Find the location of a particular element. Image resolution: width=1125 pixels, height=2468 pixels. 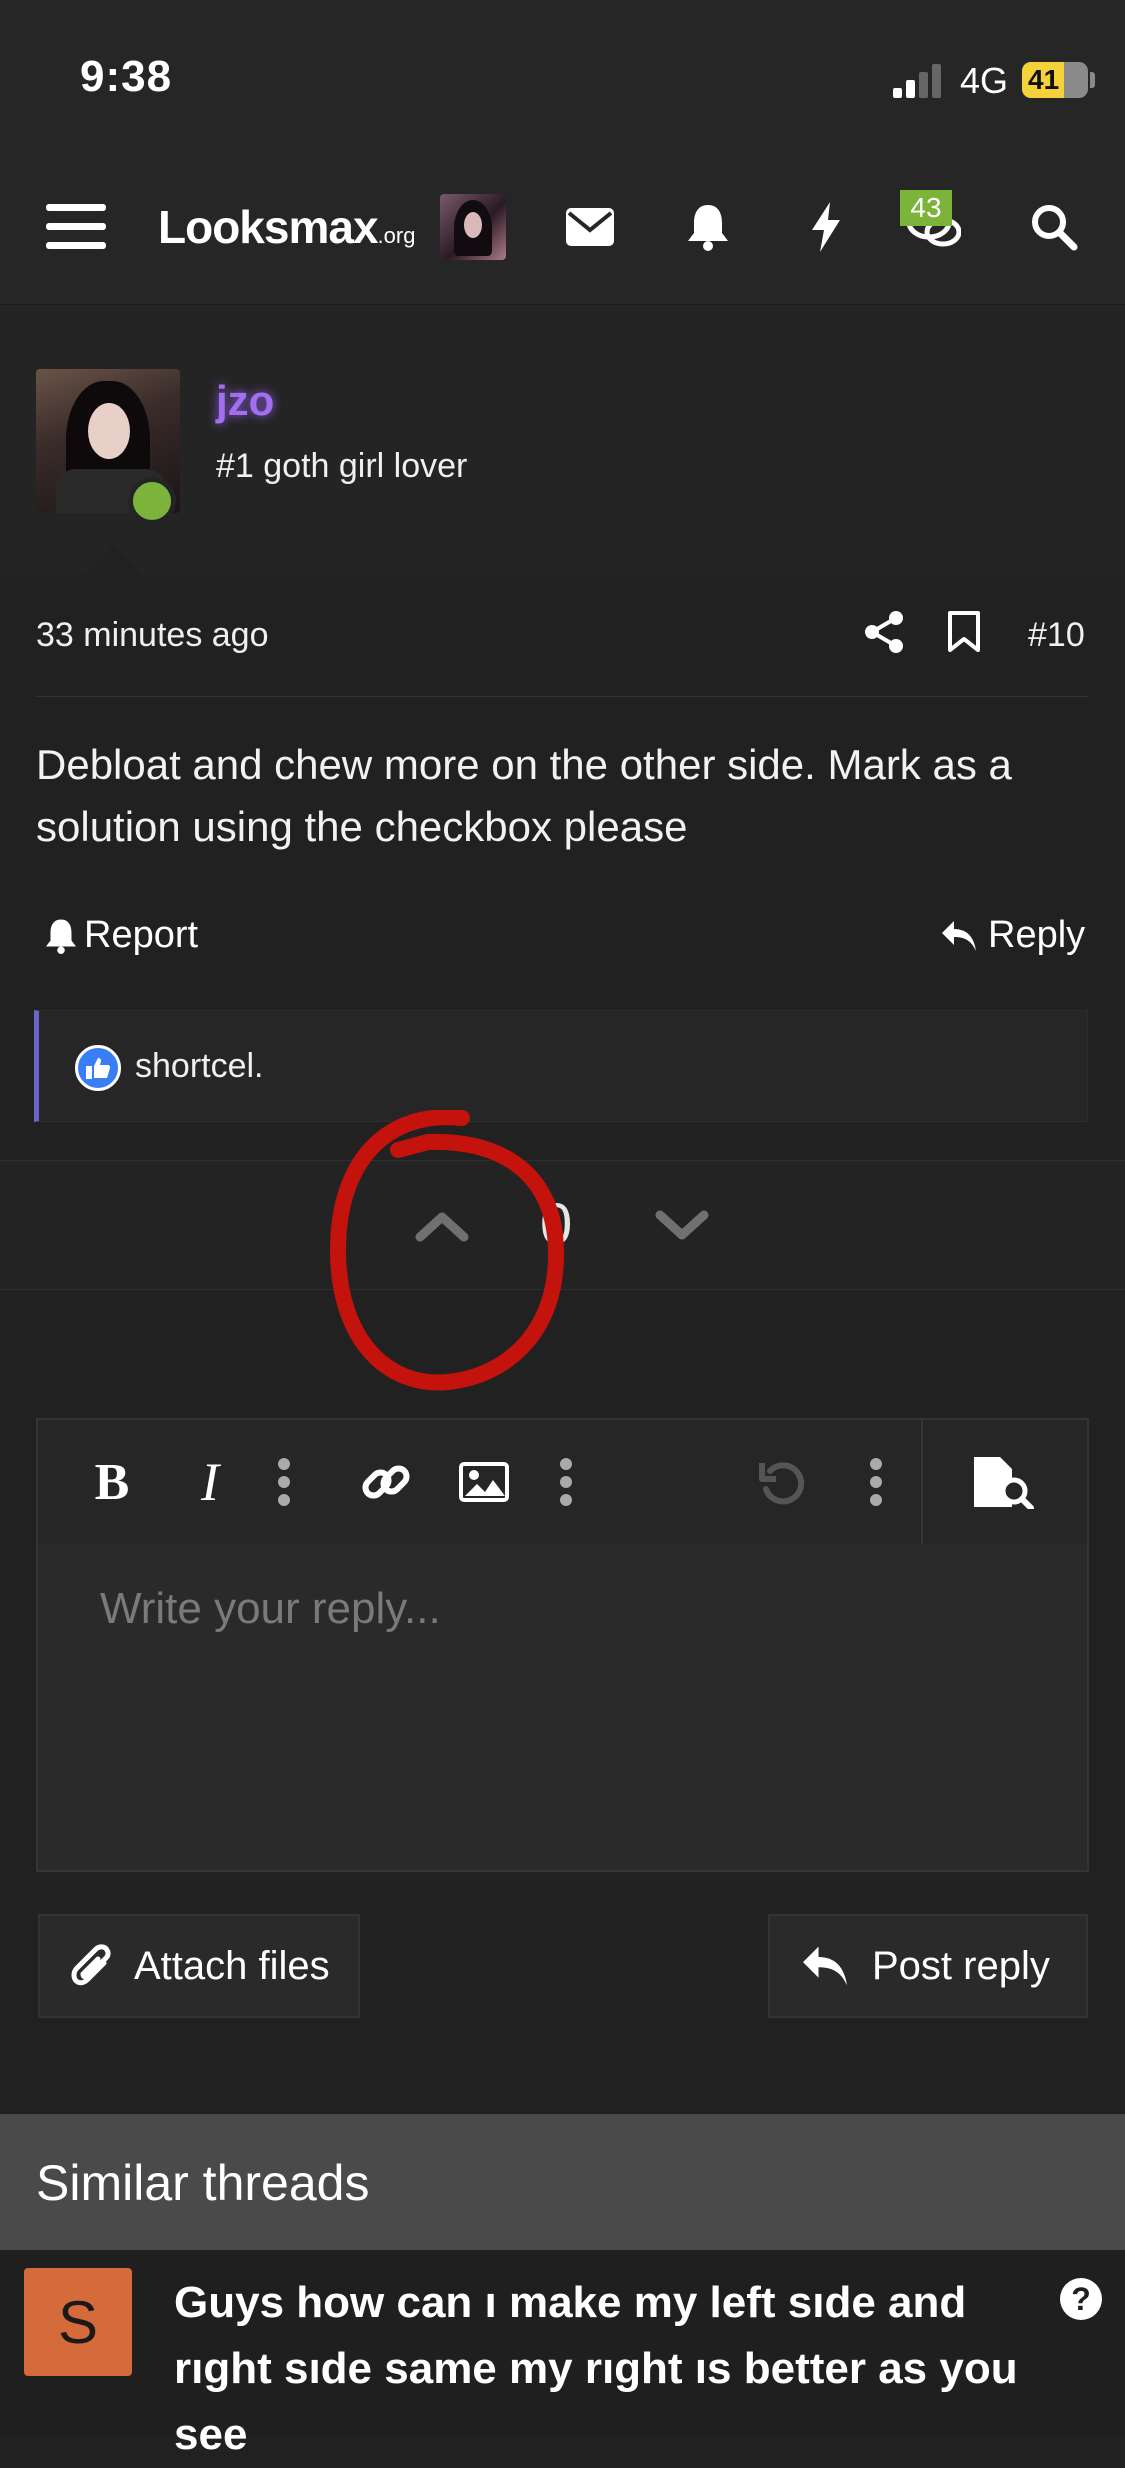

battery-level: 41 is located at coordinates (1044, 79).